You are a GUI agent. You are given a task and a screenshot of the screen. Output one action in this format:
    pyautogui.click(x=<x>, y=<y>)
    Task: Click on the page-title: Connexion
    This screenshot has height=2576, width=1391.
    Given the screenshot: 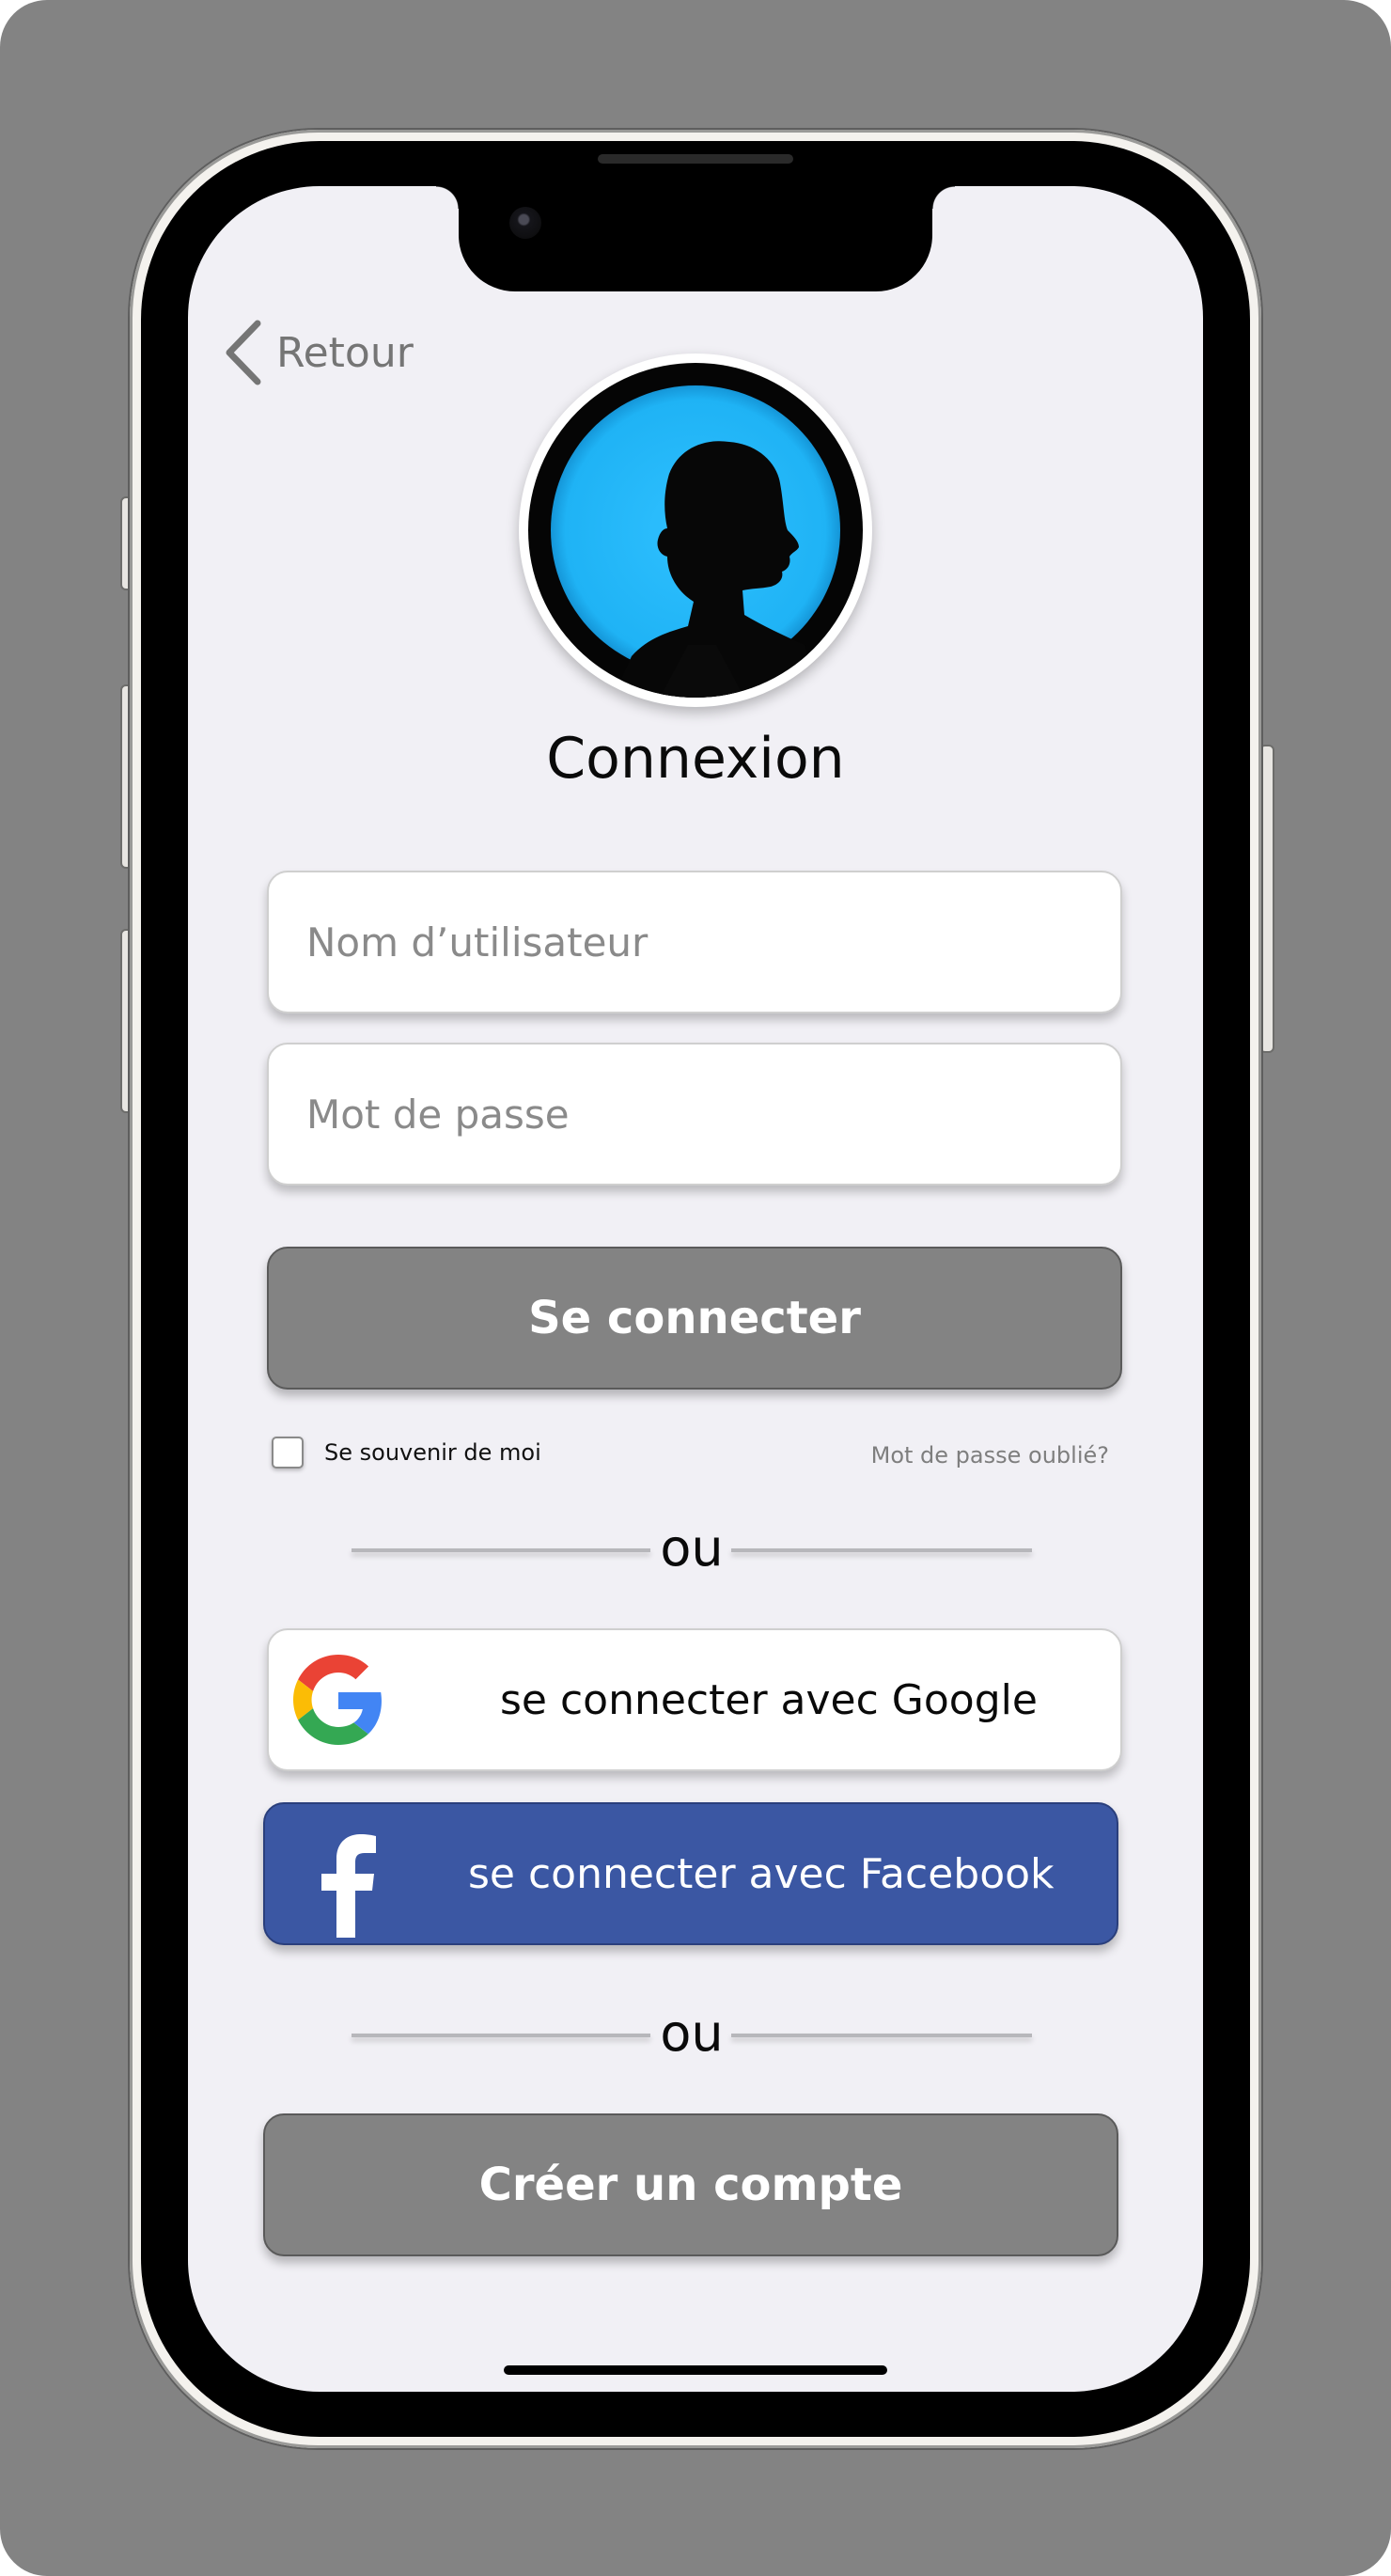 What is the action you would take?
    pyautogui.click(x=696, y=759)
    